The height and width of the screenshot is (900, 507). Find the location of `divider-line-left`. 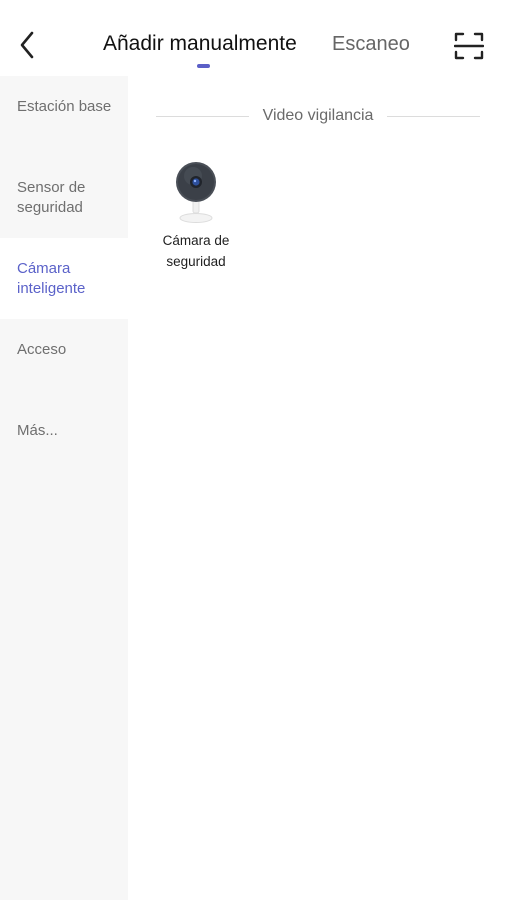

divider-line-left is located at coordinates (202, 116).